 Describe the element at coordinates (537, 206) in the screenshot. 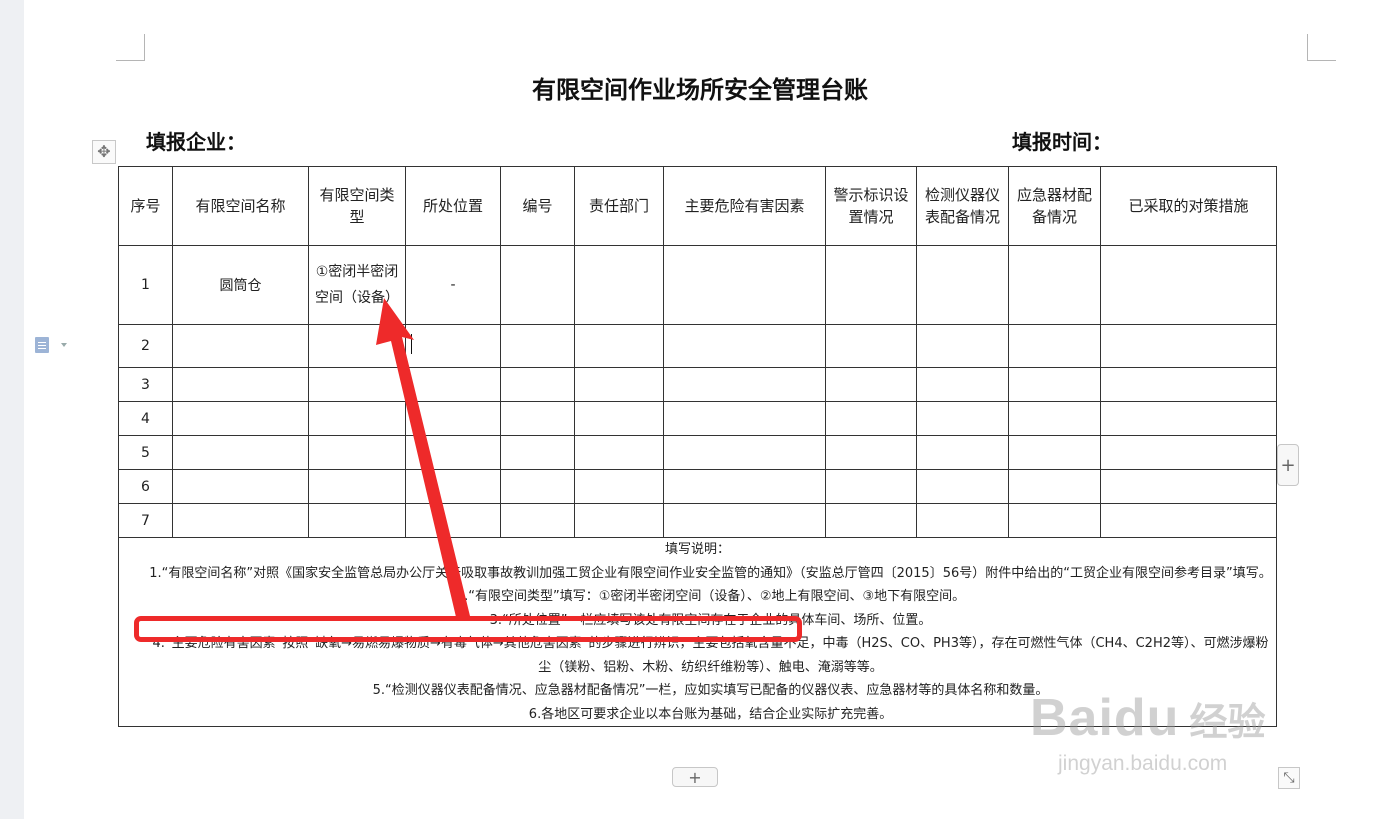

I see `column-header: 编号` at that location.